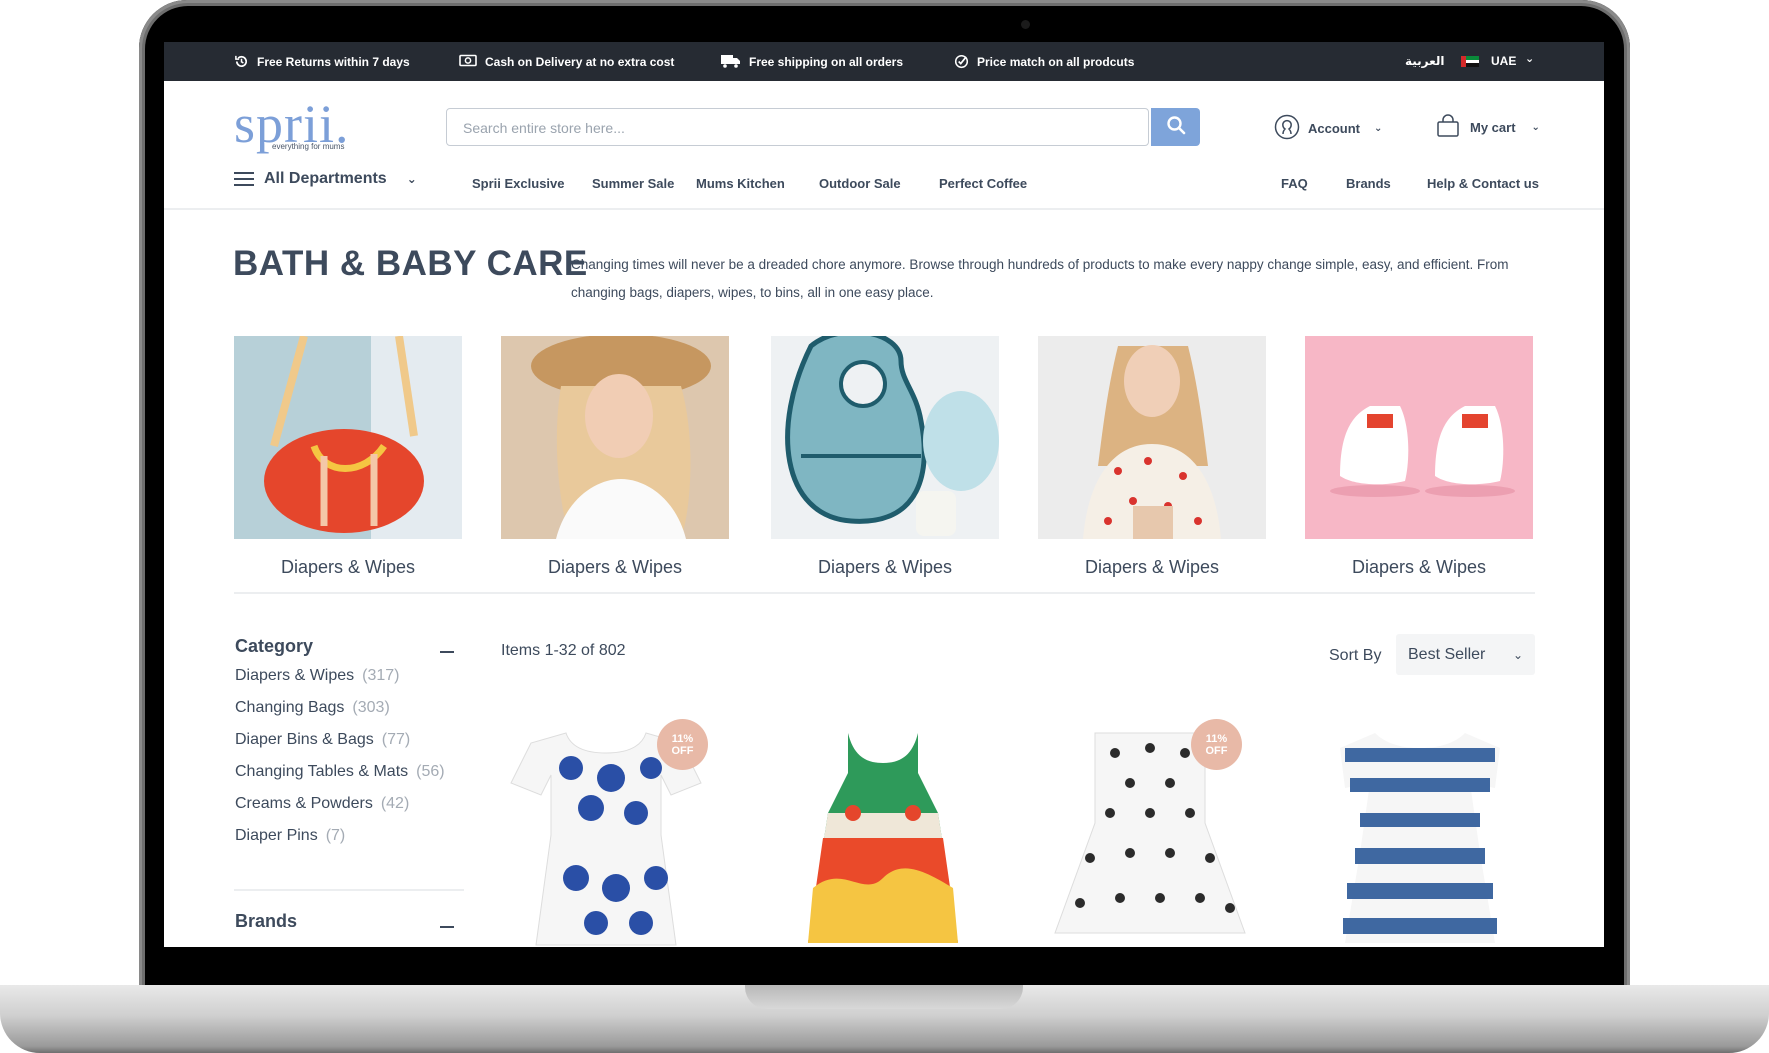 This screenshot has width=1769, height=1053. I want to click on filter-label: Creams & Powders, so click(304, 803).